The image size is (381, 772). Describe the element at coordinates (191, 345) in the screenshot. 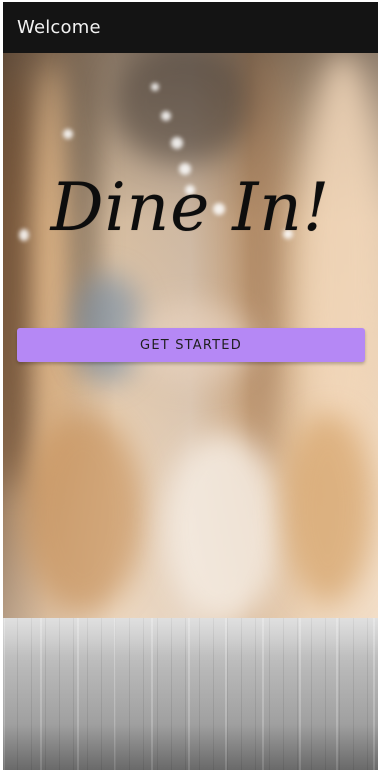

I see `get-started-button: GET STARTED` at that location.